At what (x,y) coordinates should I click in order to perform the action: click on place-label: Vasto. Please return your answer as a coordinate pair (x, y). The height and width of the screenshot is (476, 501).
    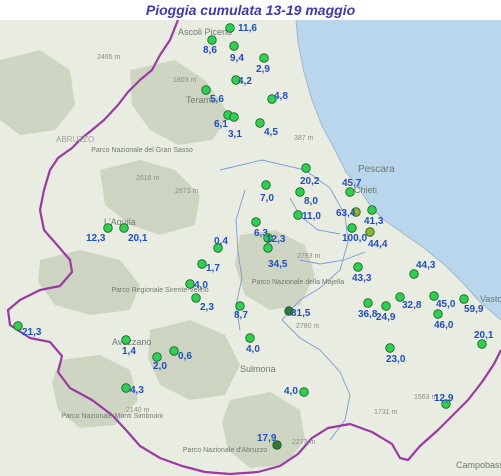
    Looking at the image, I should click on (490, 299).